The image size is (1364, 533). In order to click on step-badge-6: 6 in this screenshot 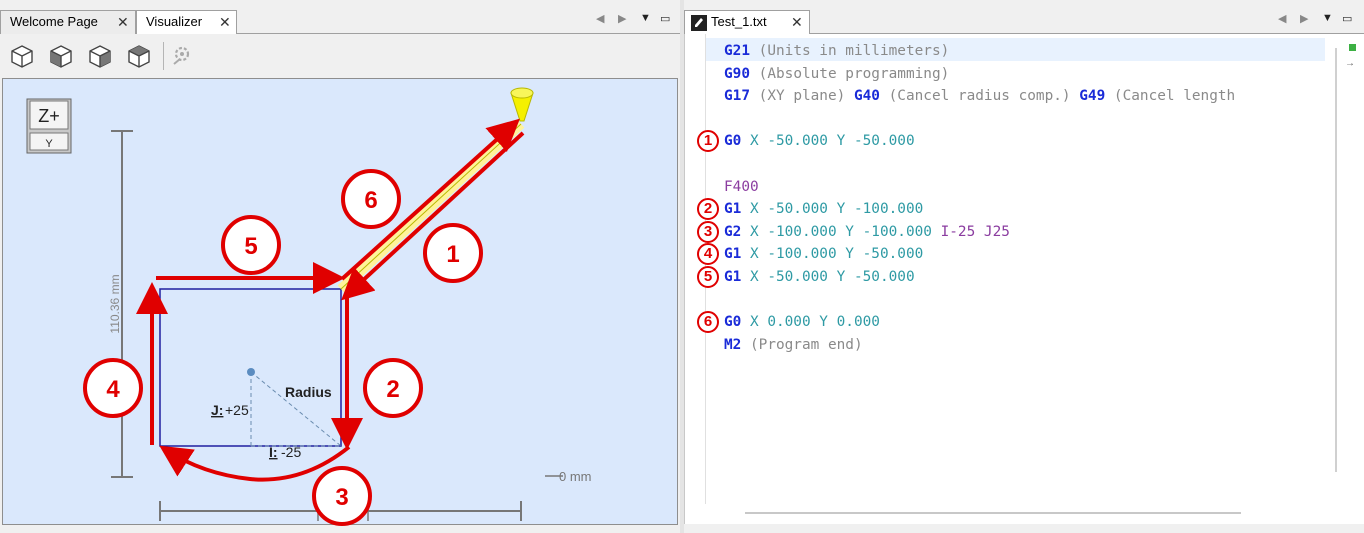, I will do `click(371, 199)`.